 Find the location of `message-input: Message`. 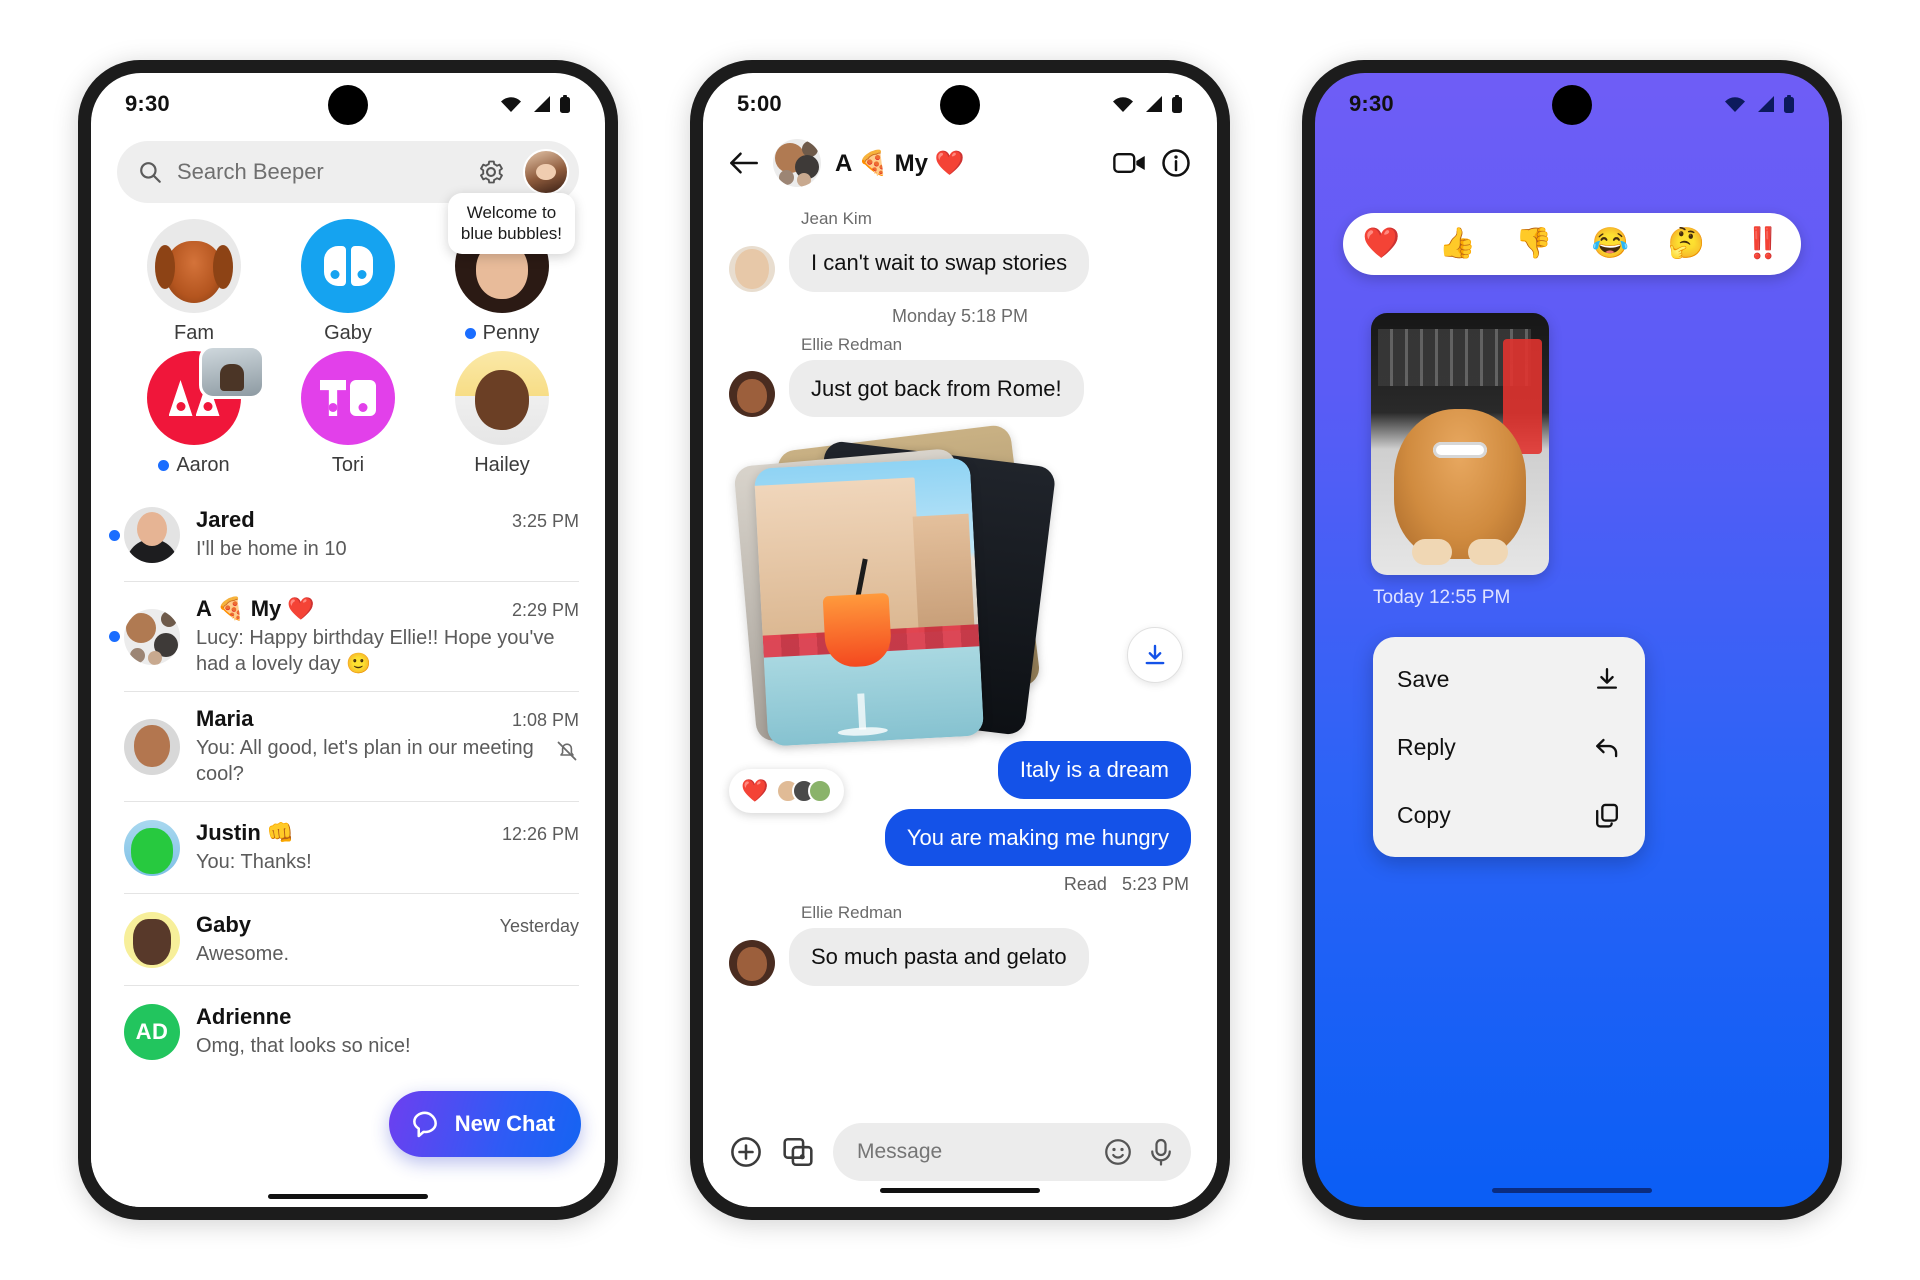

message-input: Message is located at coordinates (1012, 1152).